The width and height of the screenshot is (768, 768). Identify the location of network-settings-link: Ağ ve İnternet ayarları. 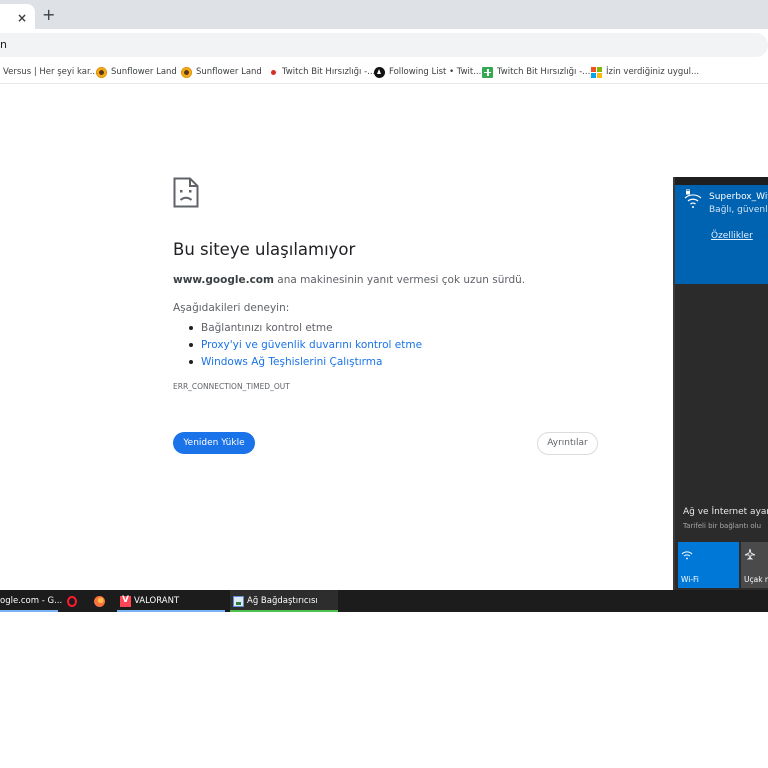
(725, 512).